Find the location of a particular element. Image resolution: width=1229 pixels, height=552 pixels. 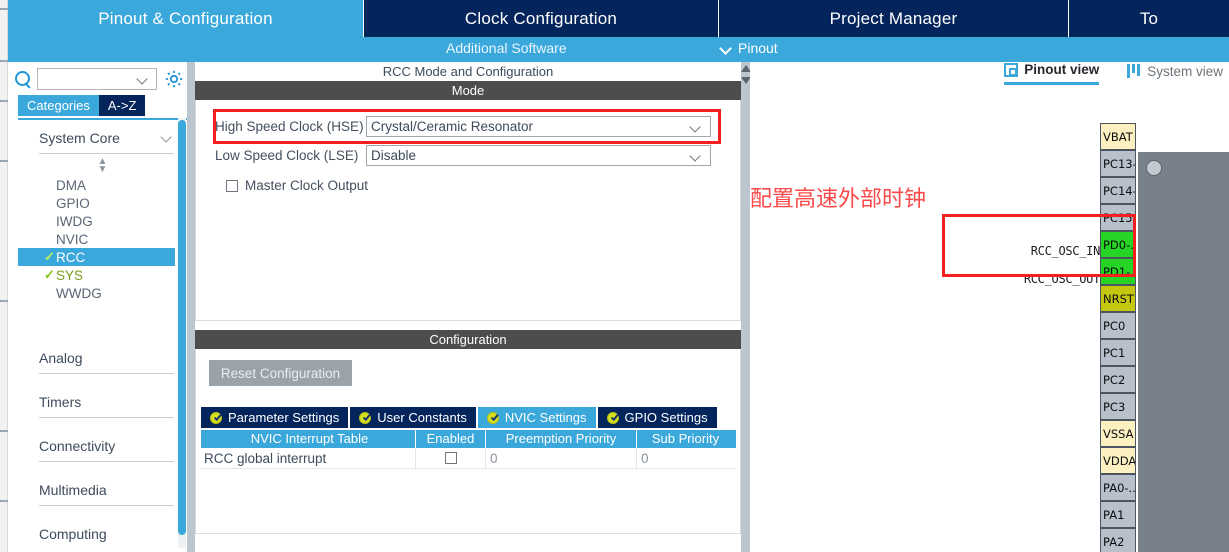

tab-categories: Categories is located at coordinates (58, 105).